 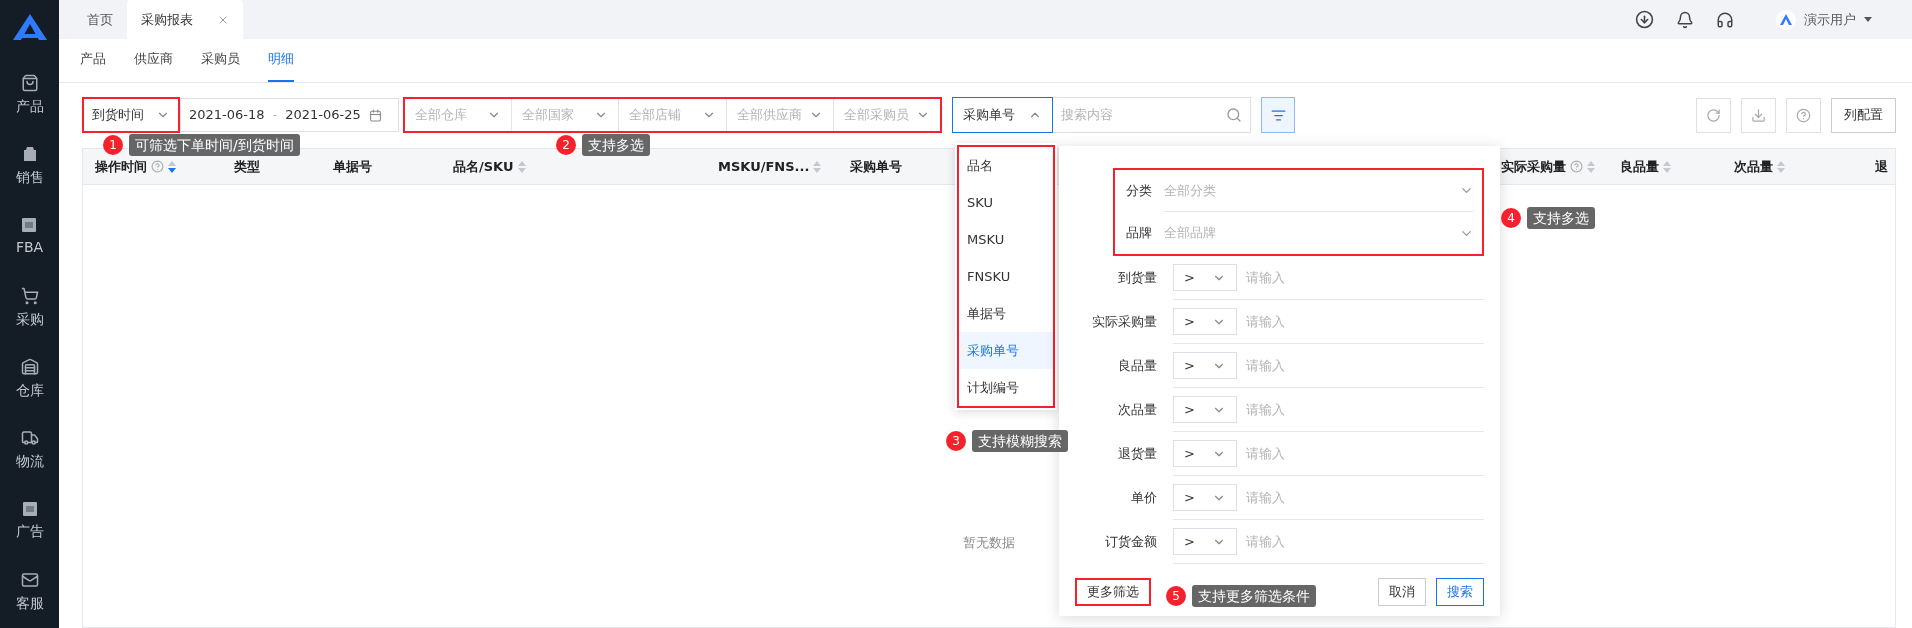 I want to click on bell-icon, so click(x=1685, y=19).